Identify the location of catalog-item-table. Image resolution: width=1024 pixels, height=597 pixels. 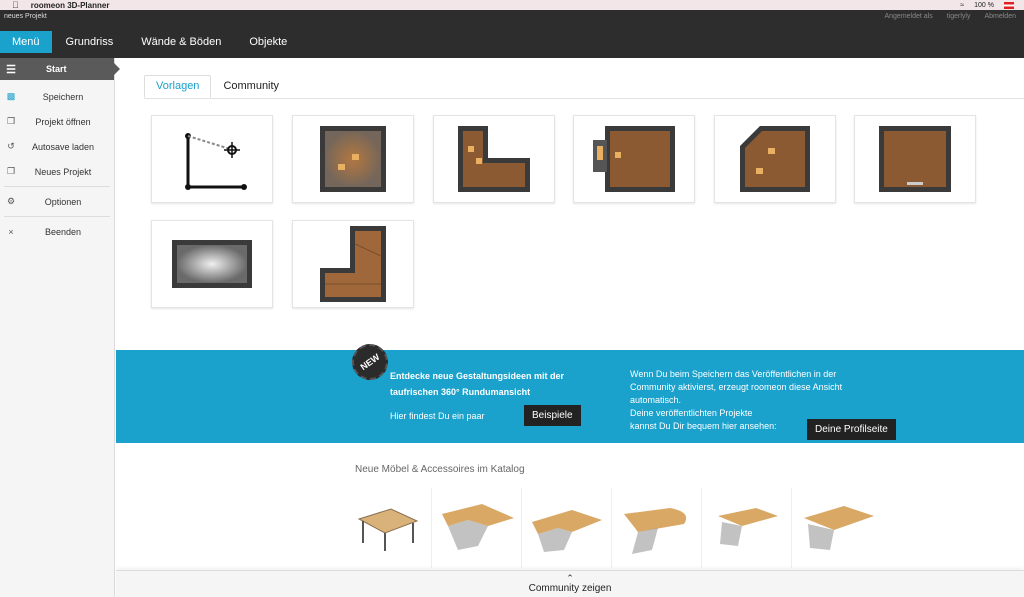
(388, 528).